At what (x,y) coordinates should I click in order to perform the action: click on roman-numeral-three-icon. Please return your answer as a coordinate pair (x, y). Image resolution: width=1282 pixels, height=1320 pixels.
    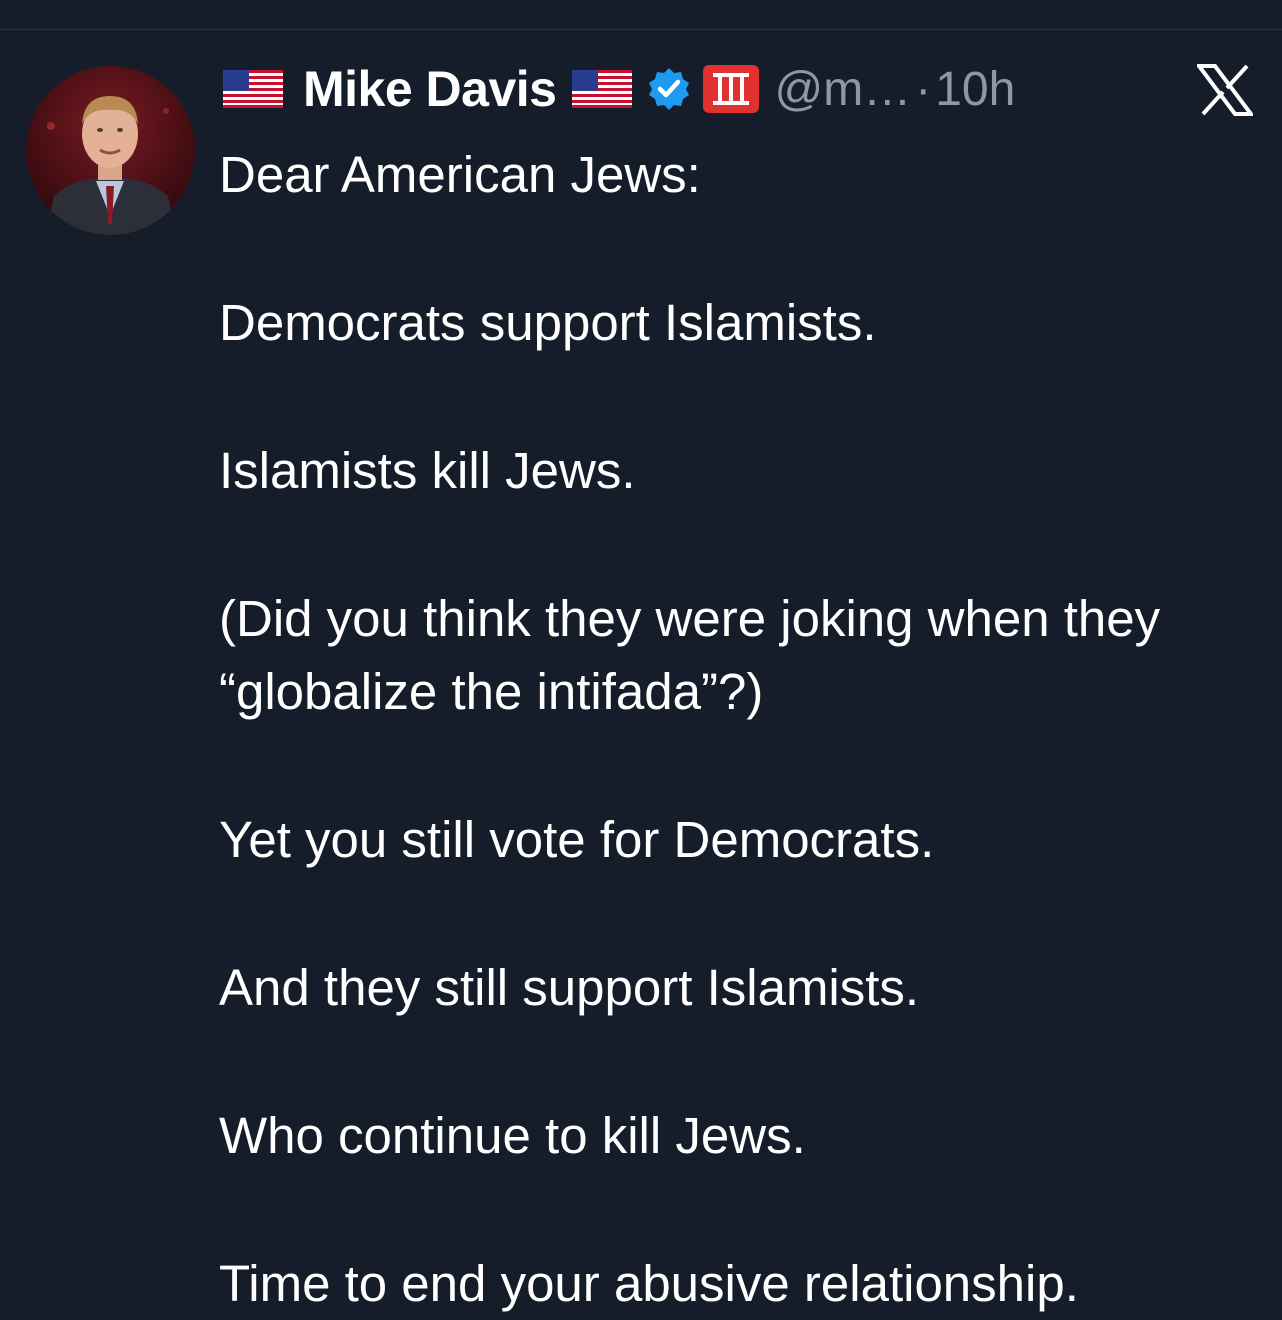
    Looking at the image, I should click on (731, 89).